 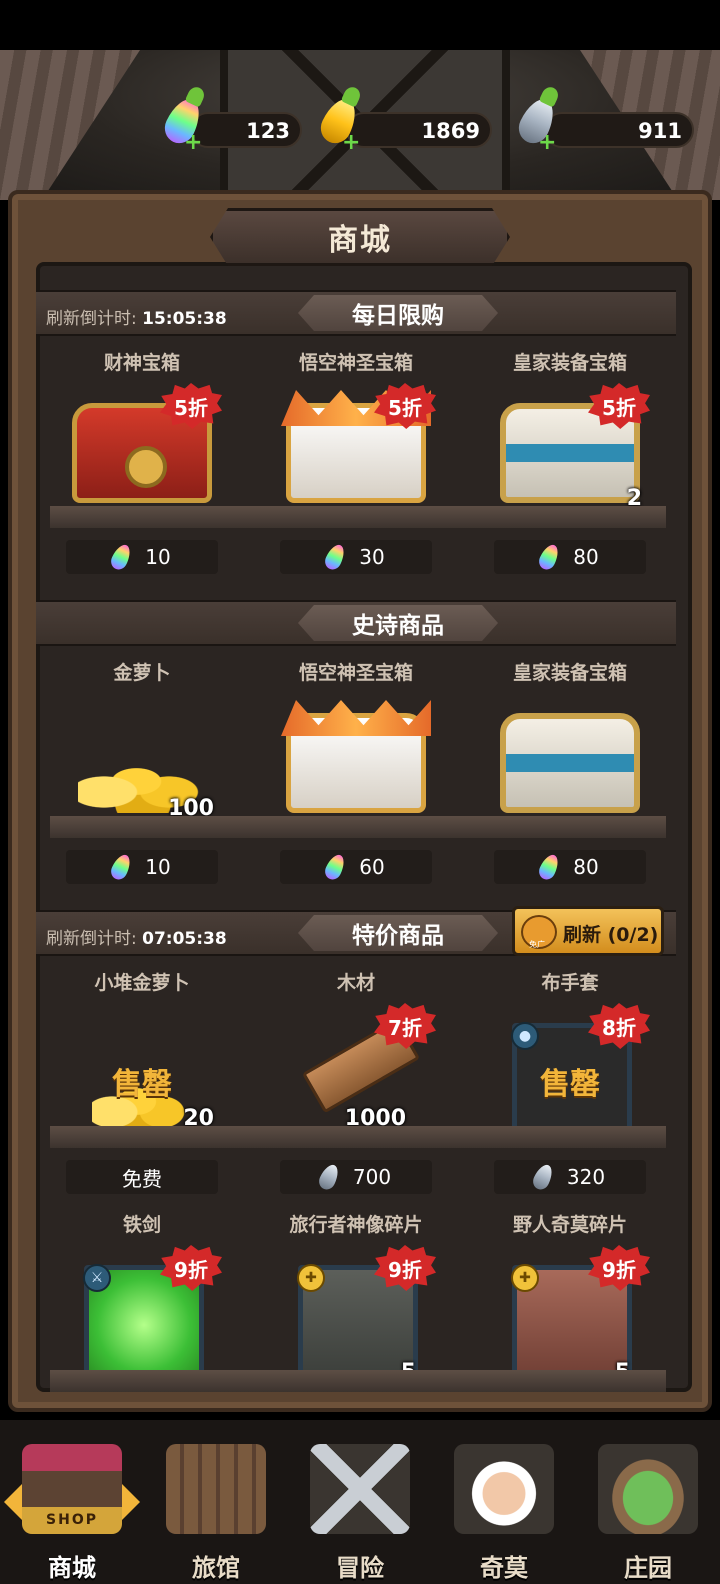 I want to click on shop-item-caishen-chest: 财神宝箱 5折, so click(x=142, y=430).